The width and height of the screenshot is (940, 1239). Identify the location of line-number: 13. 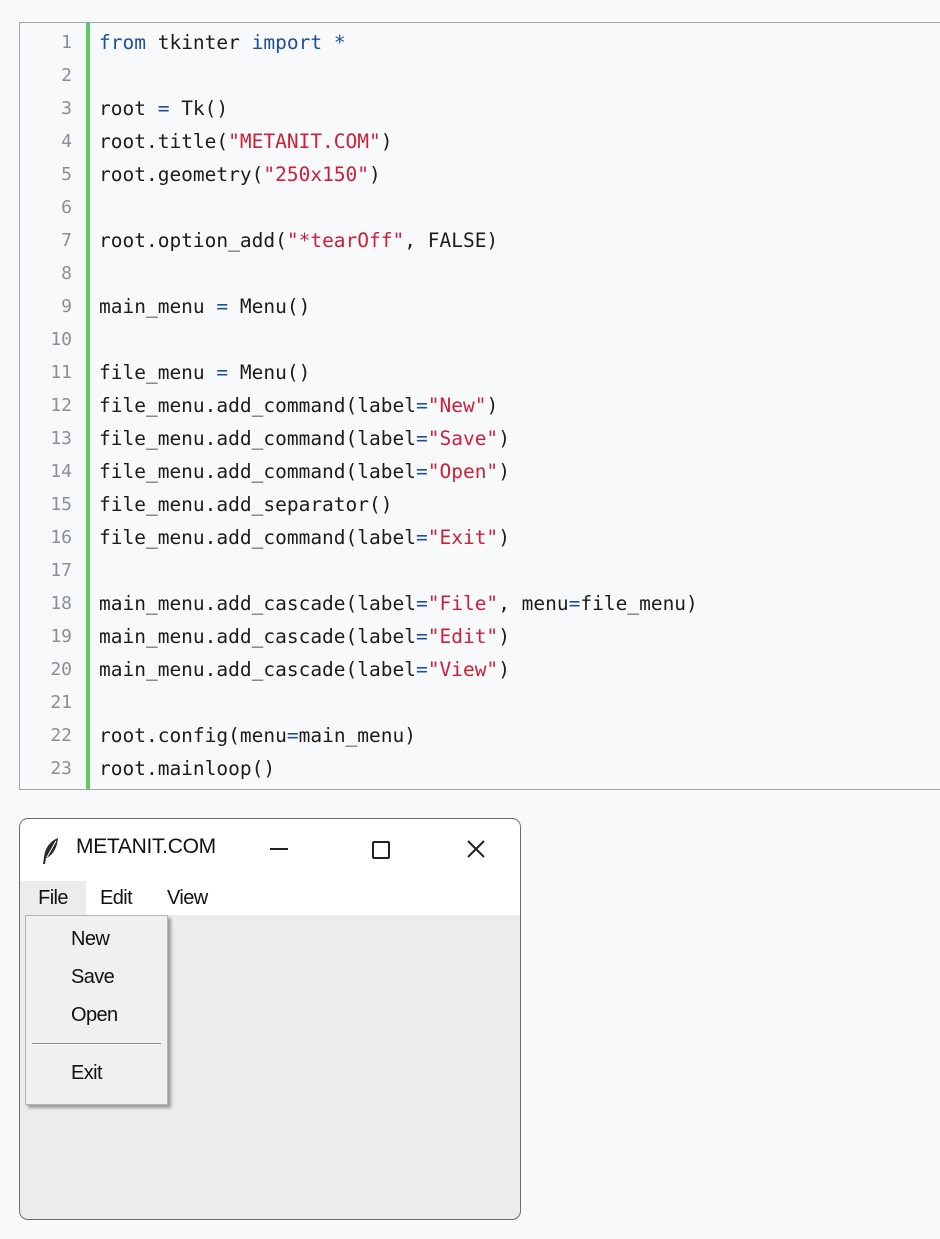
(61, 438).